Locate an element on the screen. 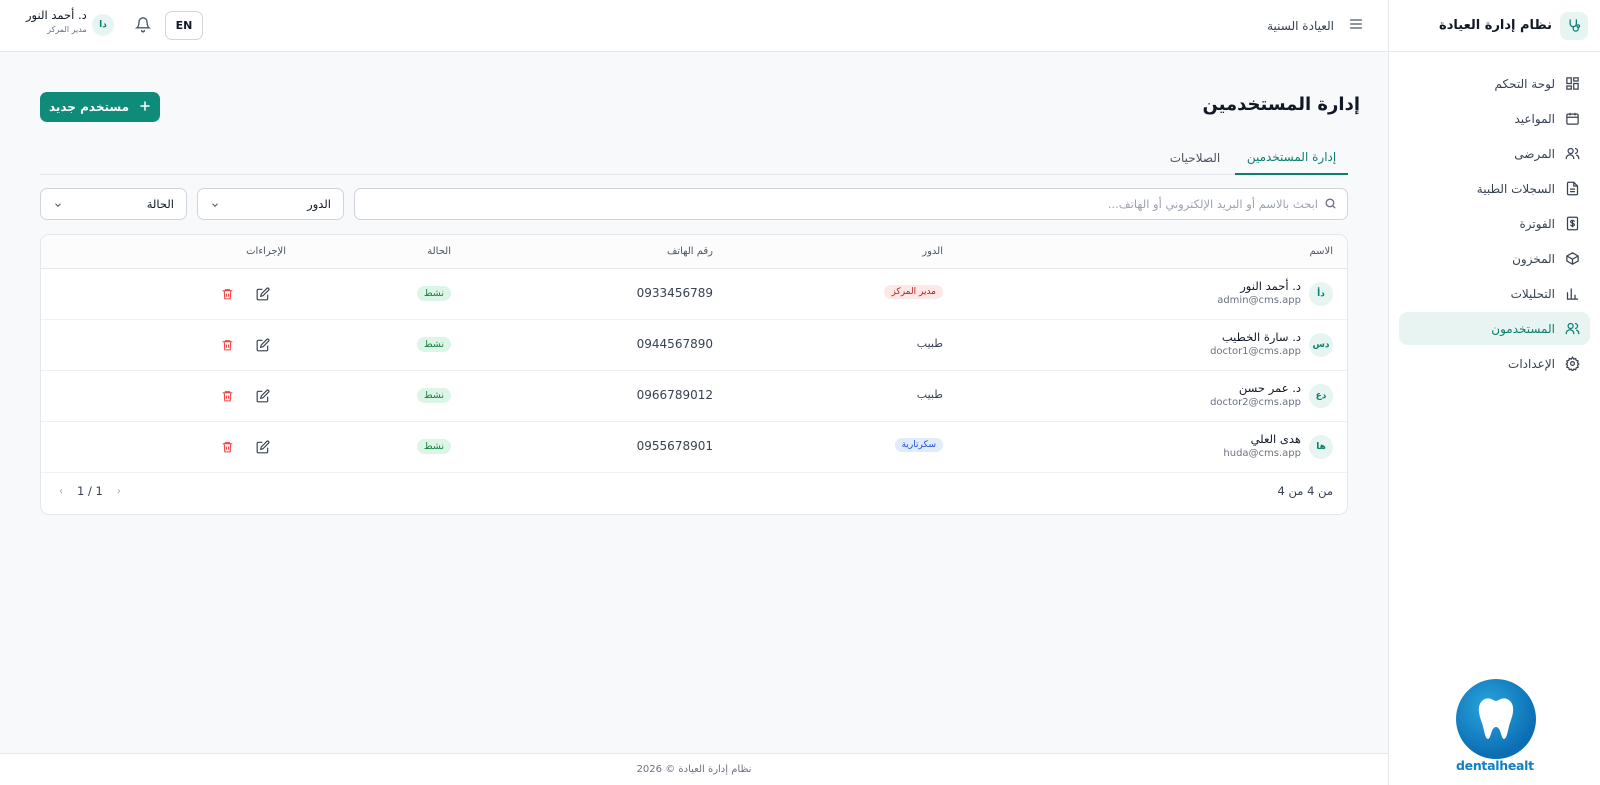 The width and height of the screenshot is (1600, 785). sidebar-item-patients: المرضى is located at coordinates (1494, 153).